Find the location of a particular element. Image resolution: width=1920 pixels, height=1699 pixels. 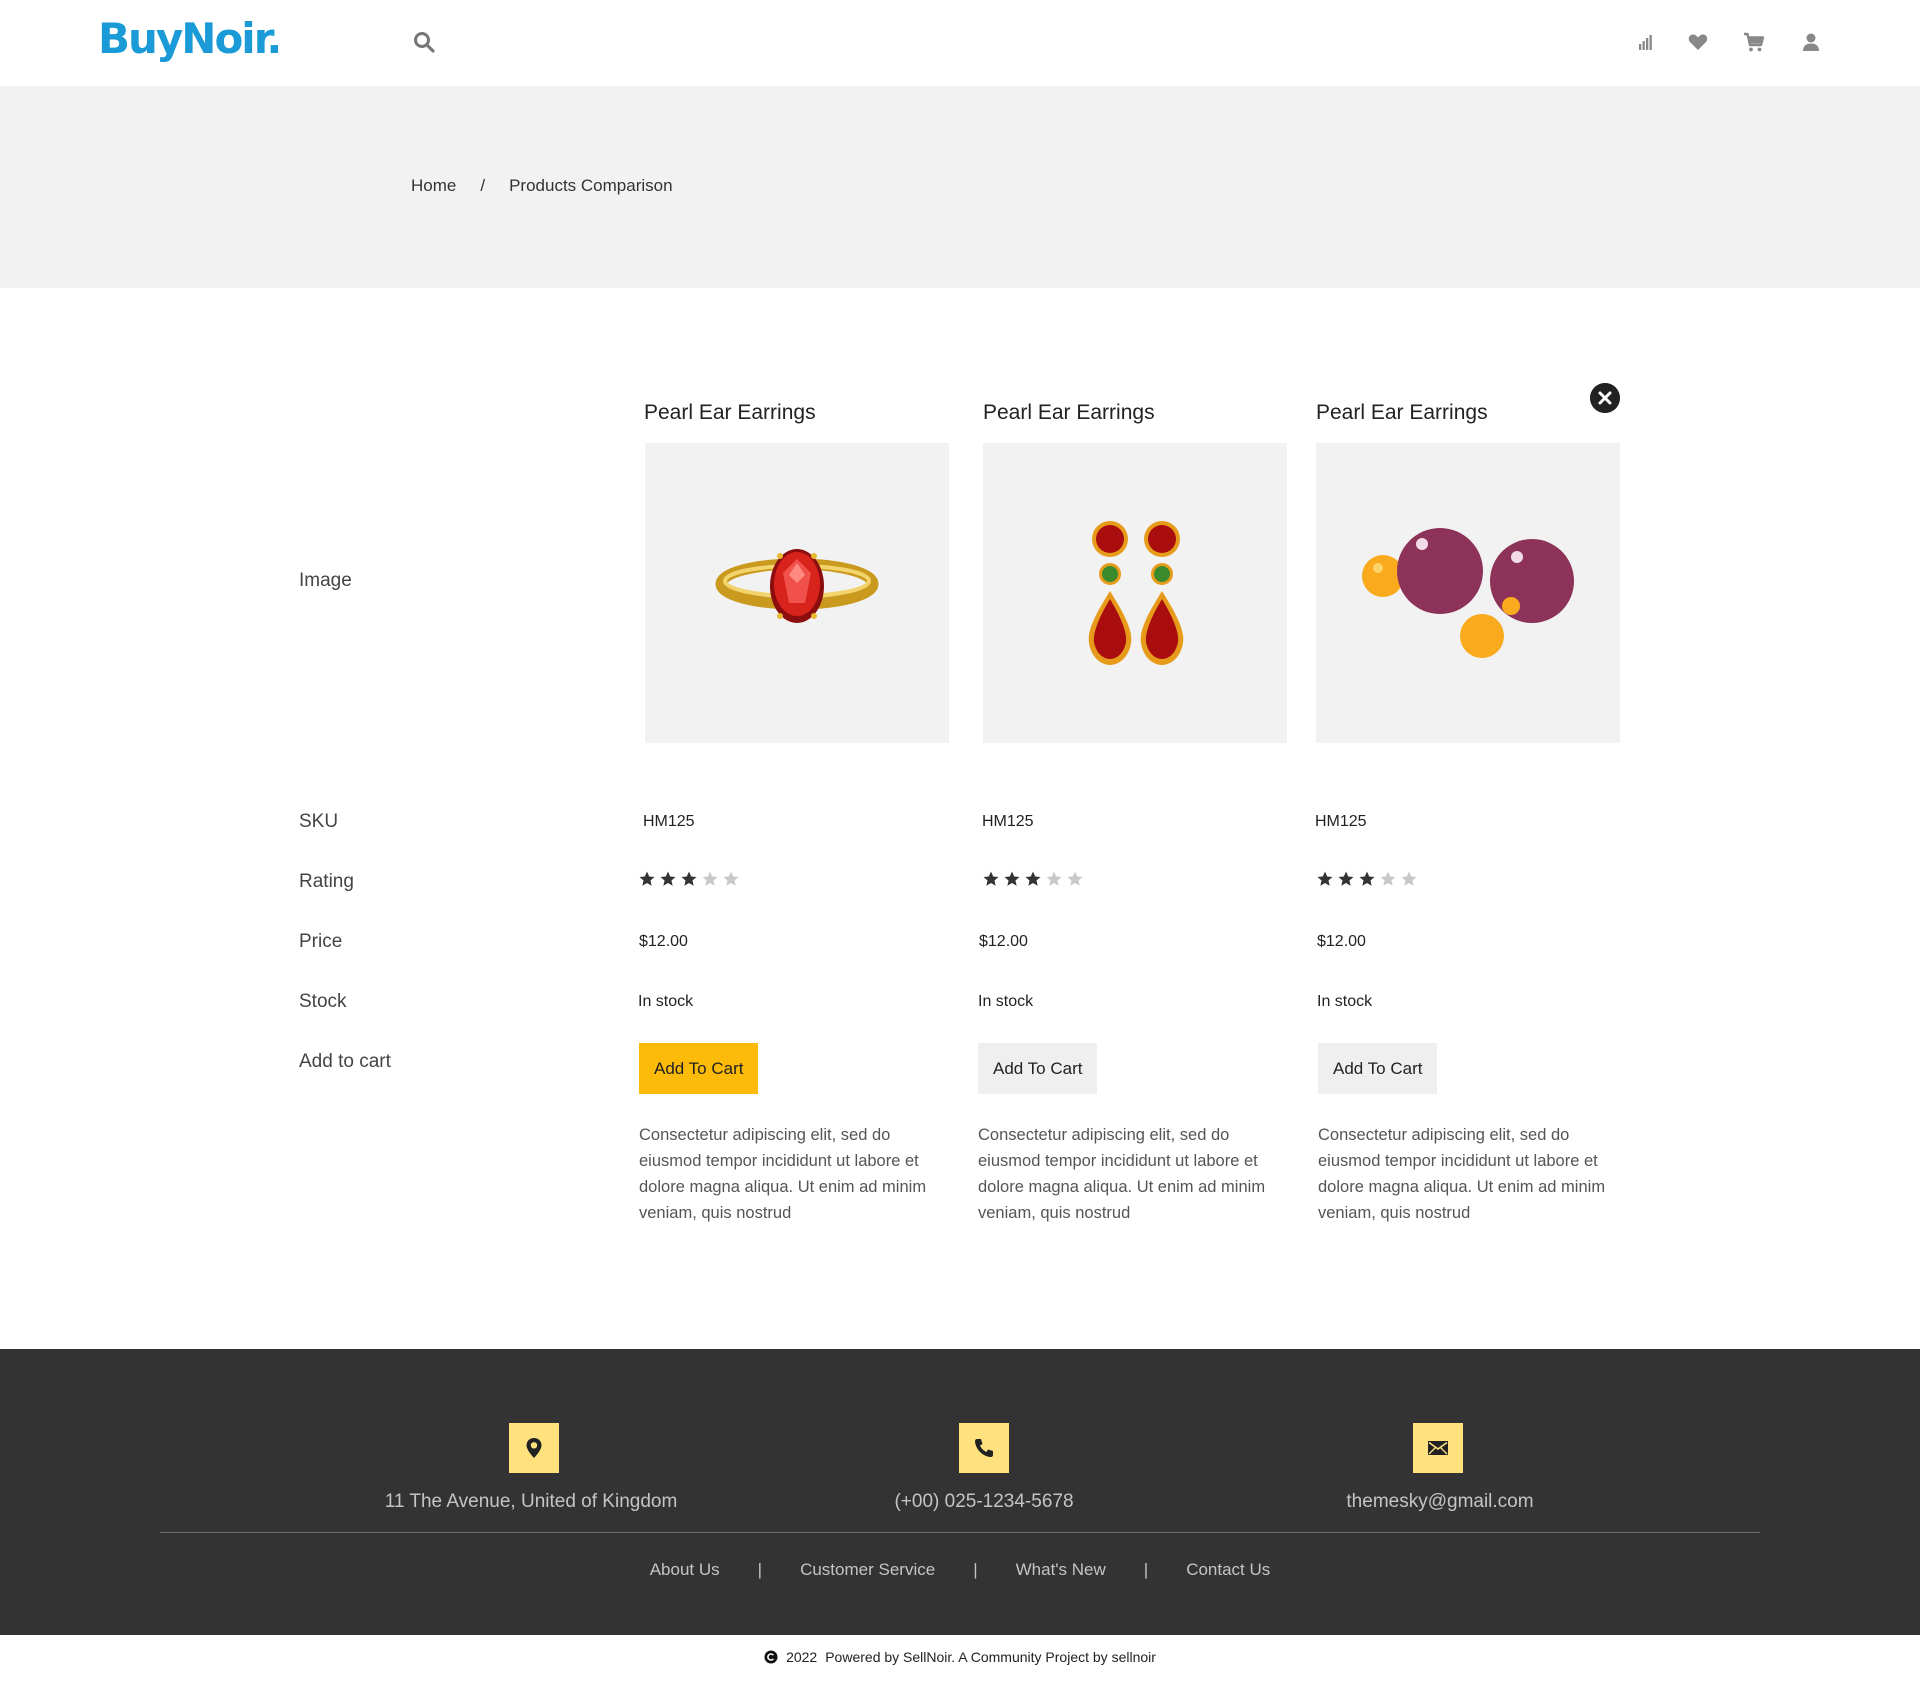

location-pin-icon is located at coordinates (534, 1448).